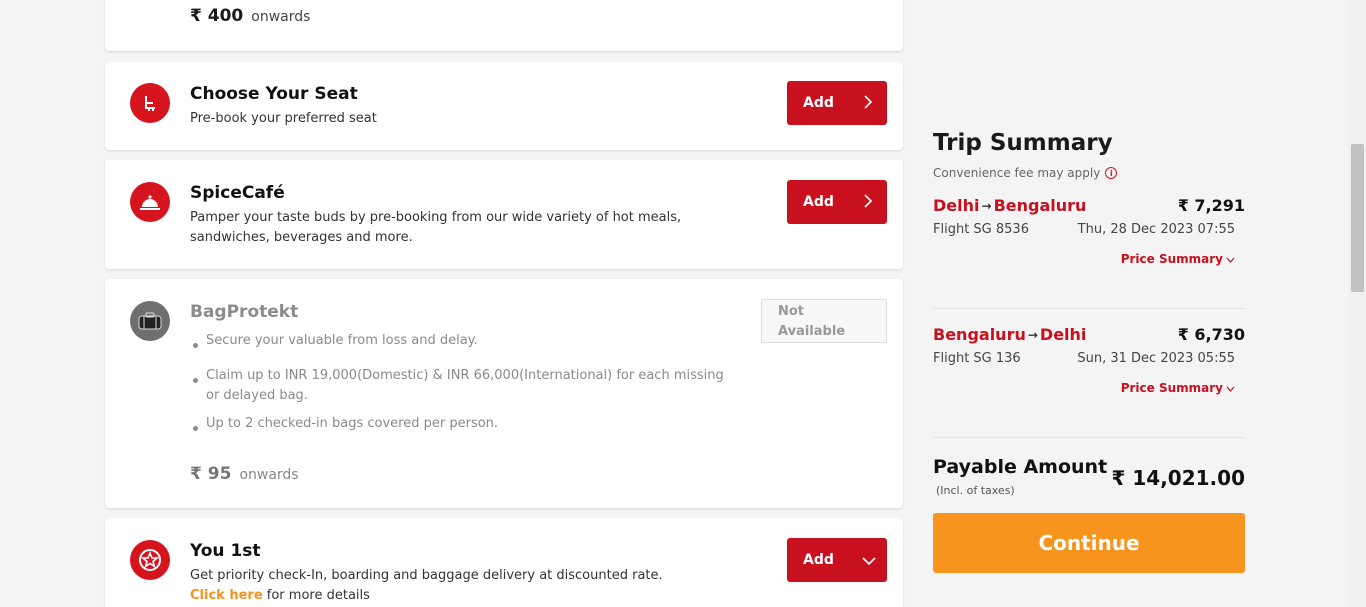  What do you see at coordinates (150, 560) in the screenshot?
I see `star-badge-icon` at bounding box center [150, 560].